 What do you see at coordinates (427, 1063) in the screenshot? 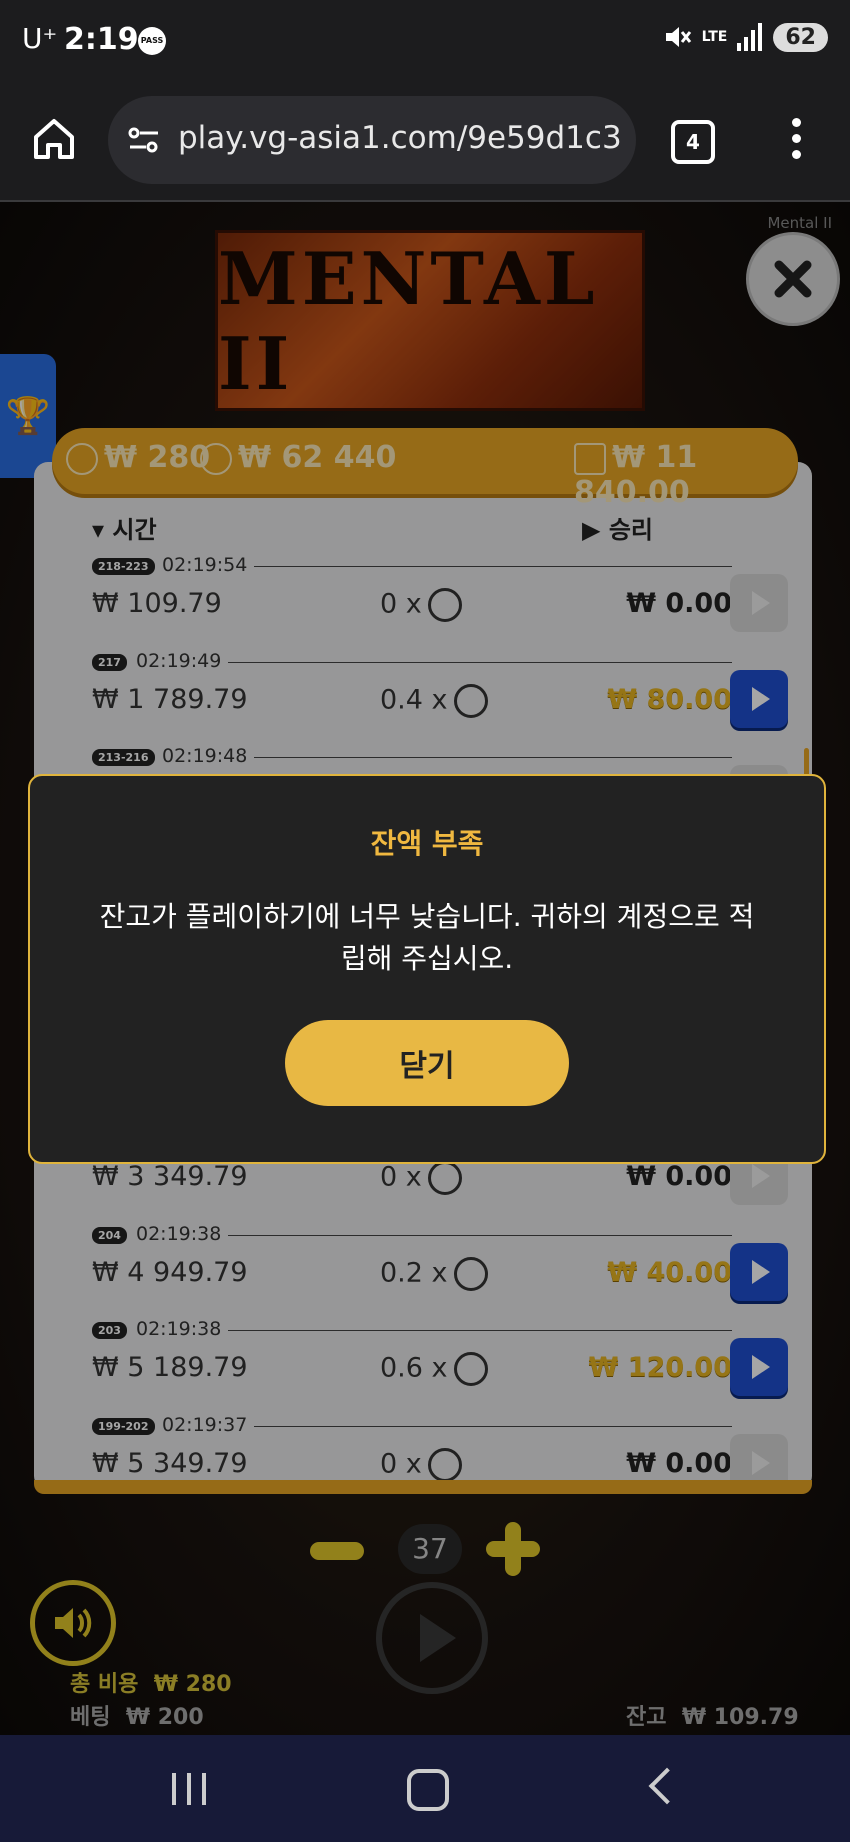
I see `close-dialog-button: 닫기` at bounding box center [427, 1063].